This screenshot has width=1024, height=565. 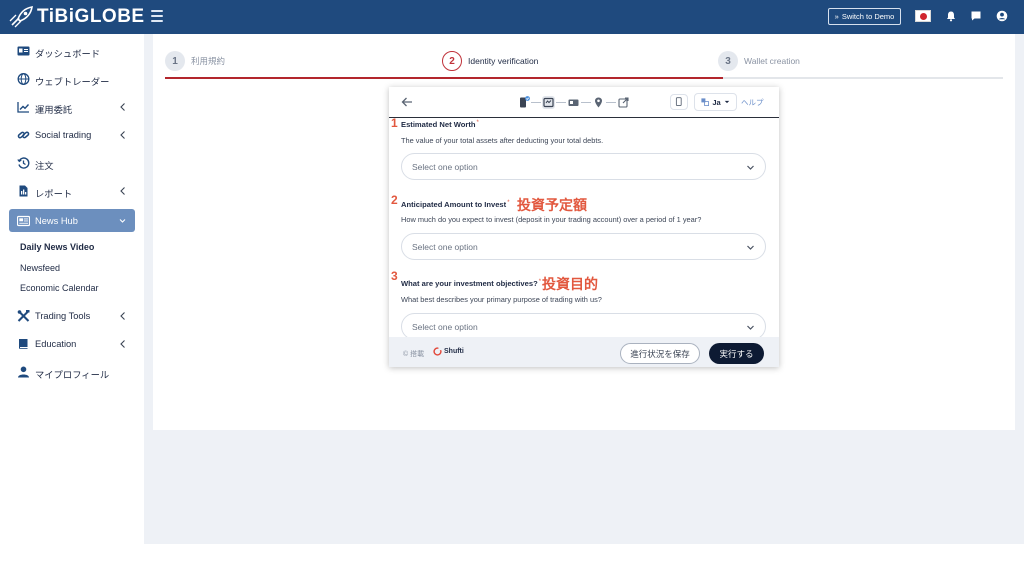 I want to click on step-wallet-creation: 3 Wallet creation, so click(x=759, y=61).